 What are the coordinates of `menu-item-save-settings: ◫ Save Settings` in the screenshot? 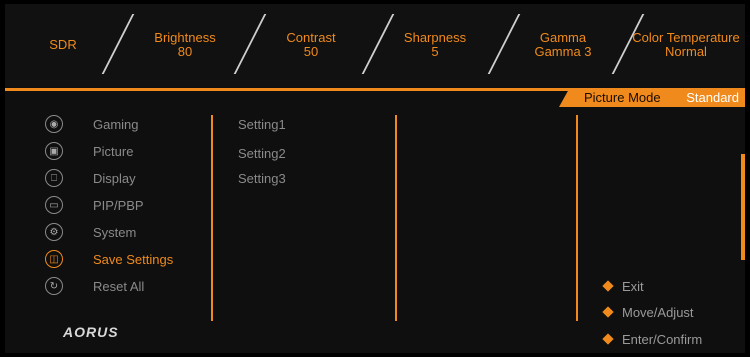 It's located at (109, 259).